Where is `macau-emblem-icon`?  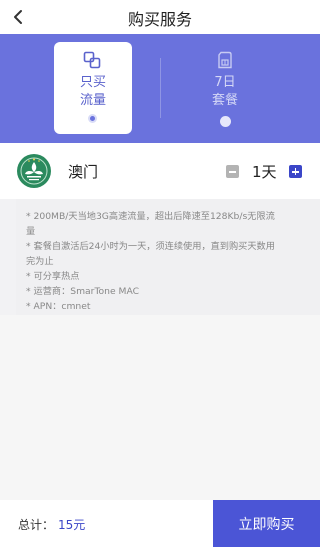
macau-emblem-icon is located at coordinates (34, 171).